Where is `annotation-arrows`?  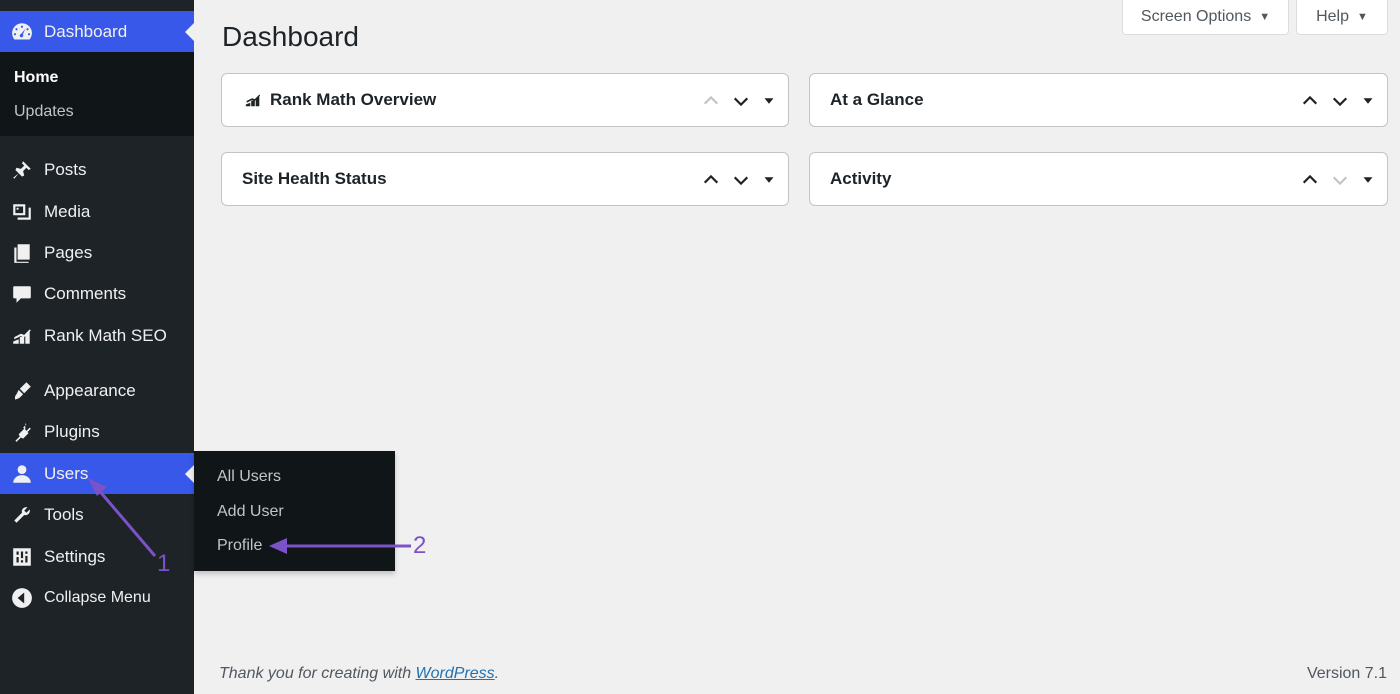
annotation-arrows is located at coordinates (249, 517).